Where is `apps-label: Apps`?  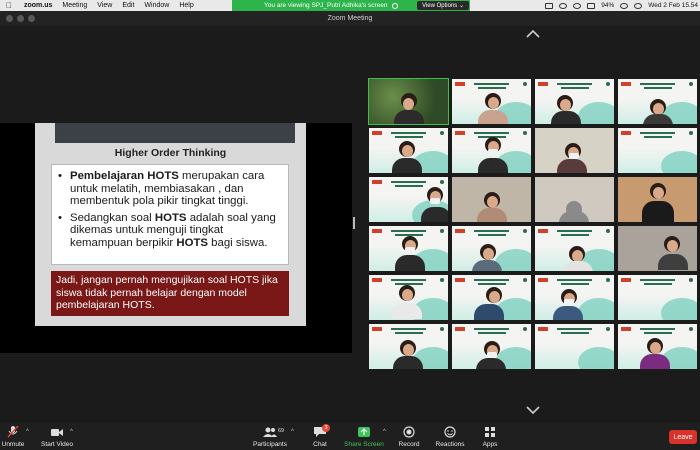
apps-label: Apps is located at coordinates (490, 444).